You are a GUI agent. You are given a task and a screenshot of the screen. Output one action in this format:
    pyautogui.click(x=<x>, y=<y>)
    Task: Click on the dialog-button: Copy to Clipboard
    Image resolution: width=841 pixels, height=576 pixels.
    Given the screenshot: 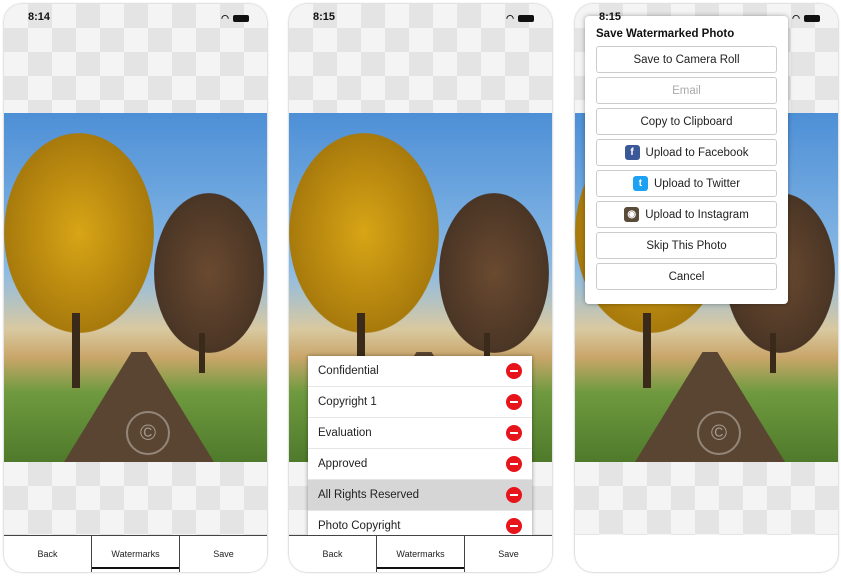 What is the action you would take?
    pyautogui.click(x=686, y=121)
    